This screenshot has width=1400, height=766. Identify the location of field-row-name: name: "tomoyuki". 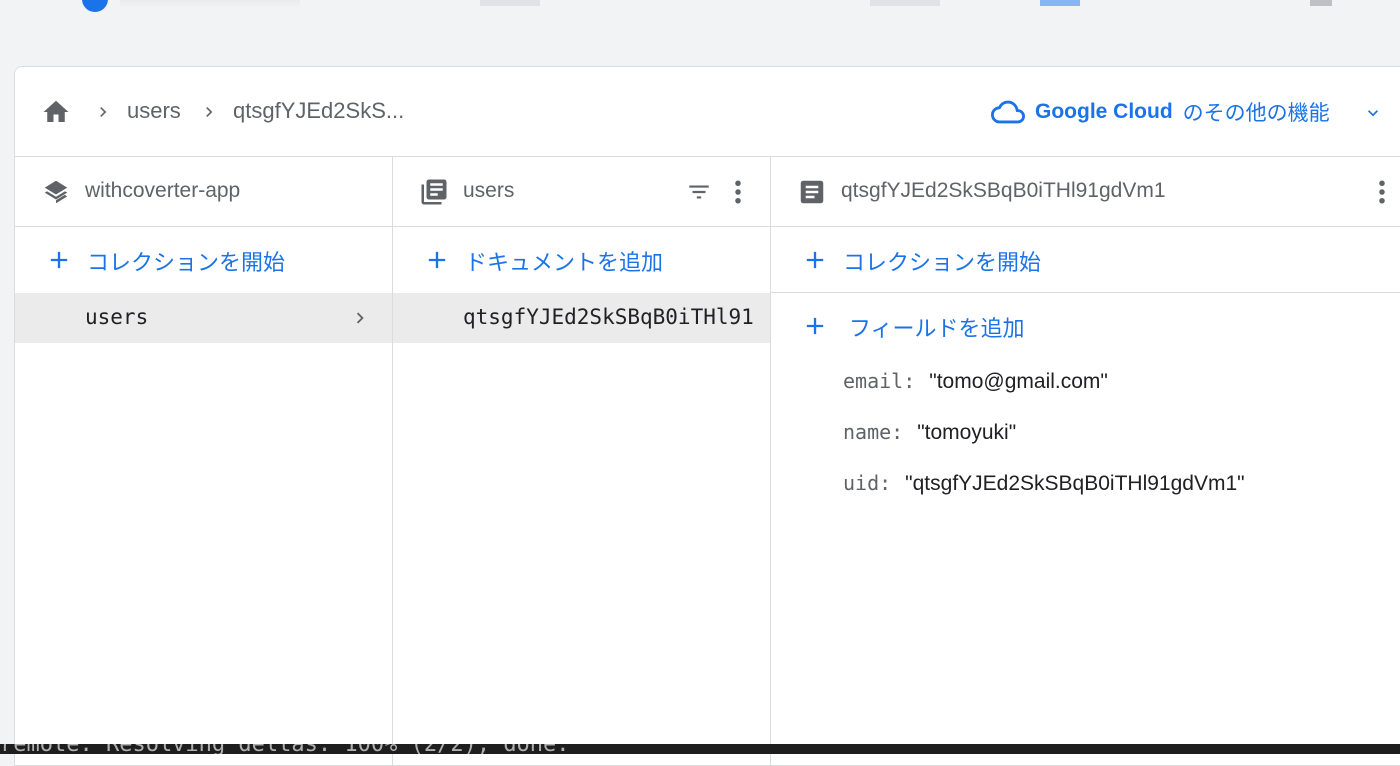
(929, 437).